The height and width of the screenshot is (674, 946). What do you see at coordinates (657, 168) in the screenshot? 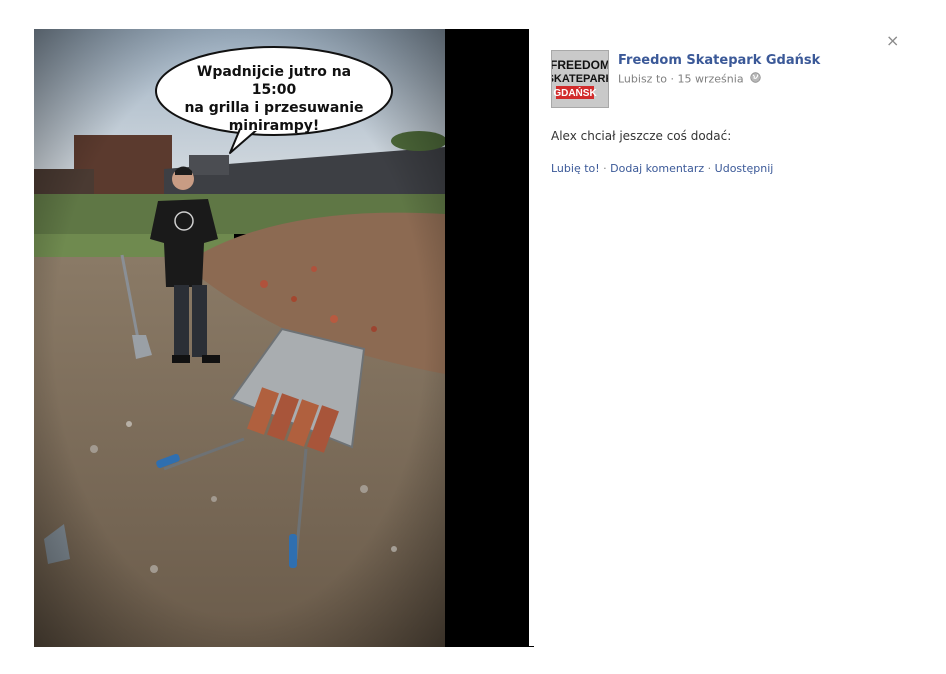
I see `comment-link: Dodaj komentarz` at bounding box center [657, 168].